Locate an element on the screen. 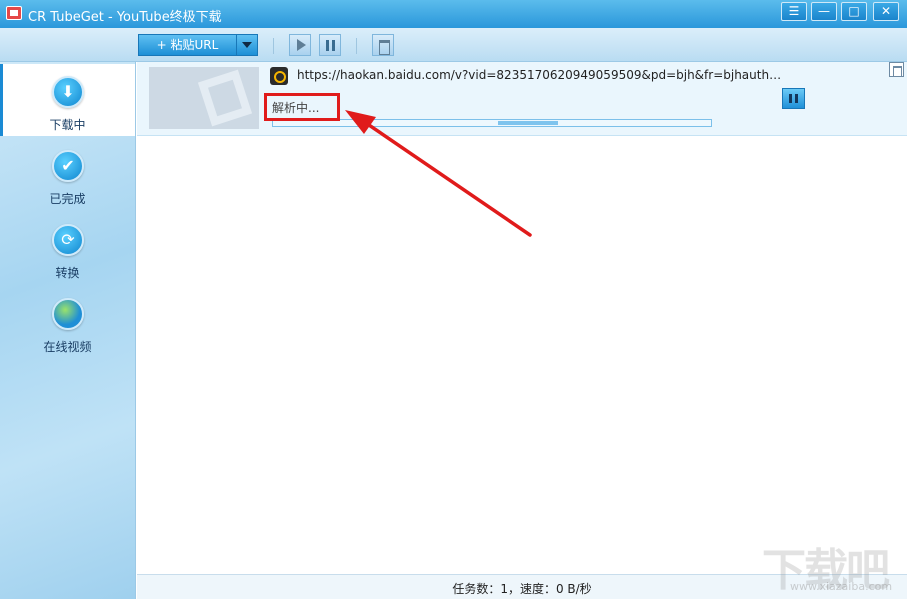  globe-icon is located at coordinates (68, 314).